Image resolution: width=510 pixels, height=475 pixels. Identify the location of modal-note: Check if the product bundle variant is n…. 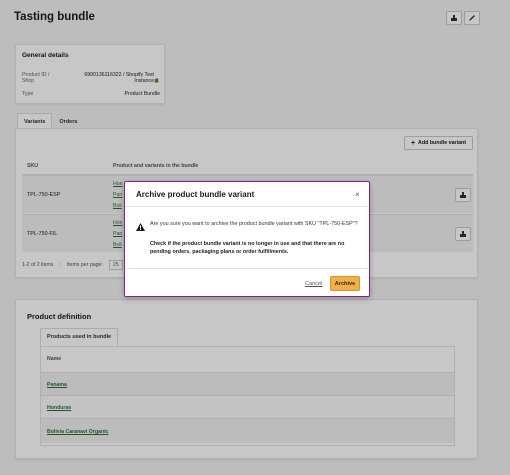
(247, 248).